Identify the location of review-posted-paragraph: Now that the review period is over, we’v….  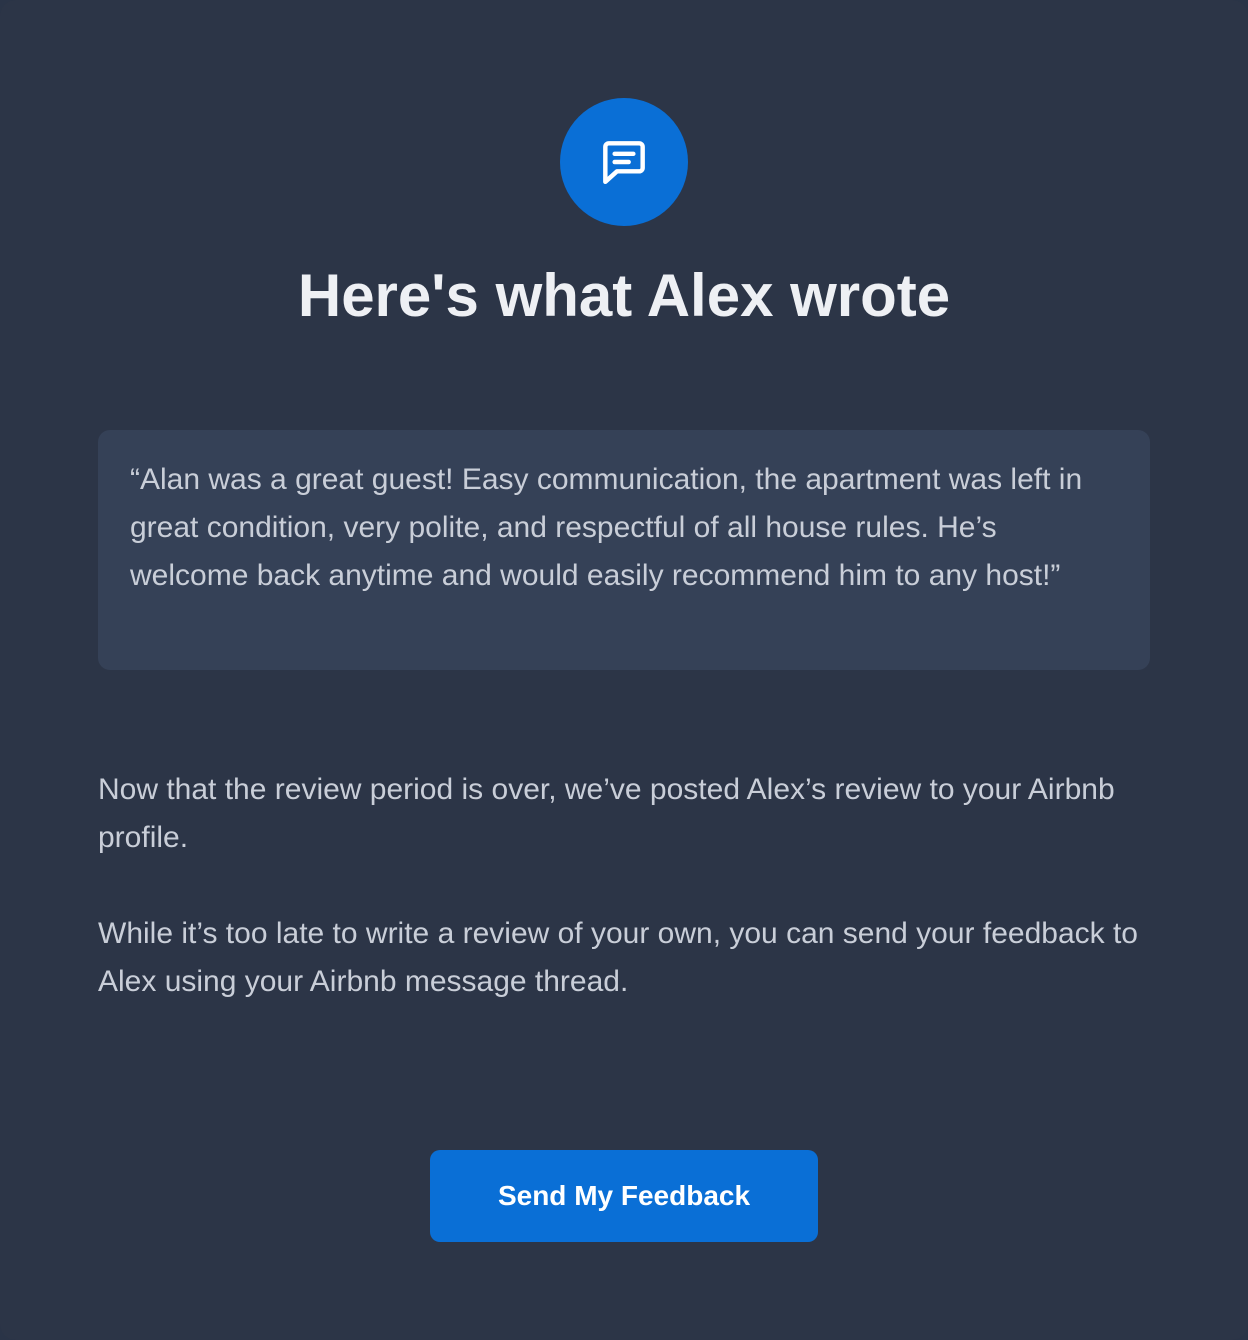
(606, 813).